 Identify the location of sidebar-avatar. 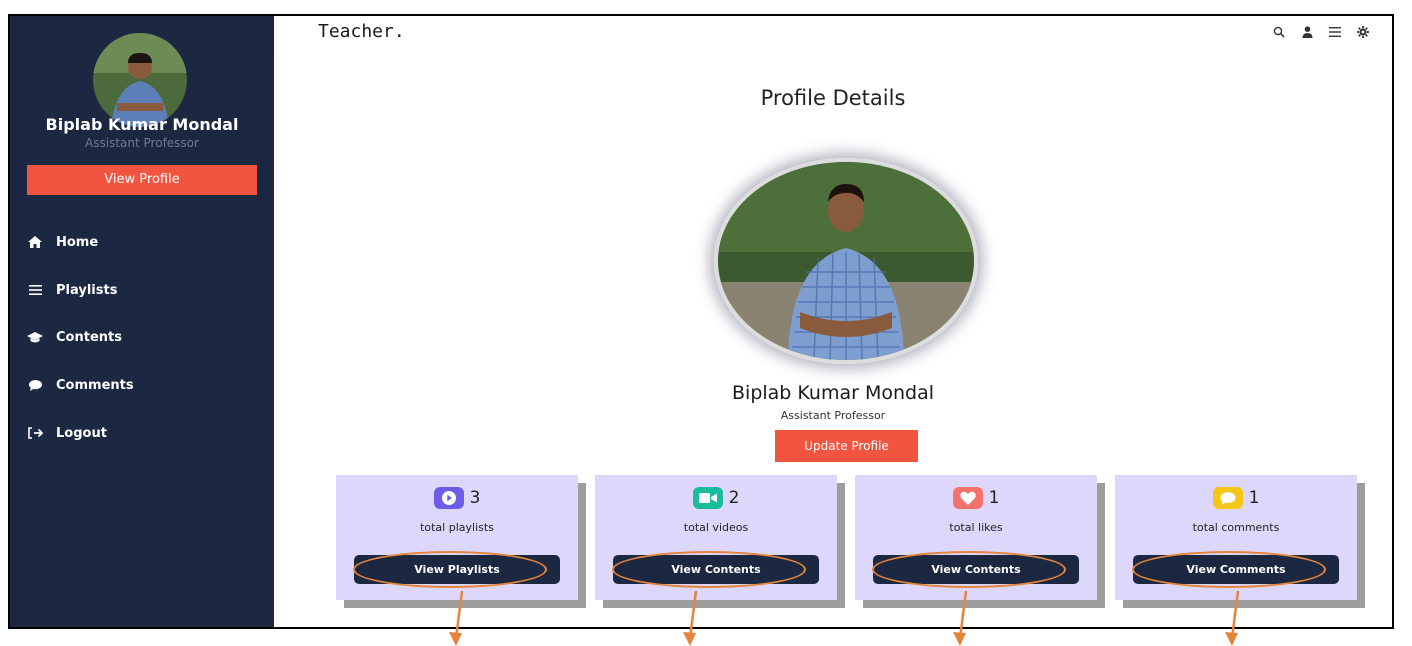
(140, 80).